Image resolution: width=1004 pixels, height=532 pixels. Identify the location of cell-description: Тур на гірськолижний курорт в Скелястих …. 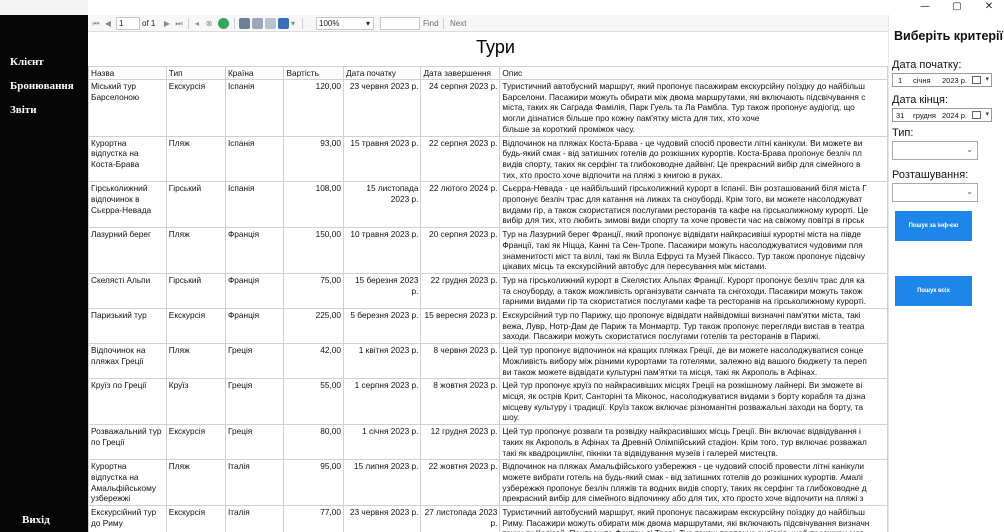
(693, 291).